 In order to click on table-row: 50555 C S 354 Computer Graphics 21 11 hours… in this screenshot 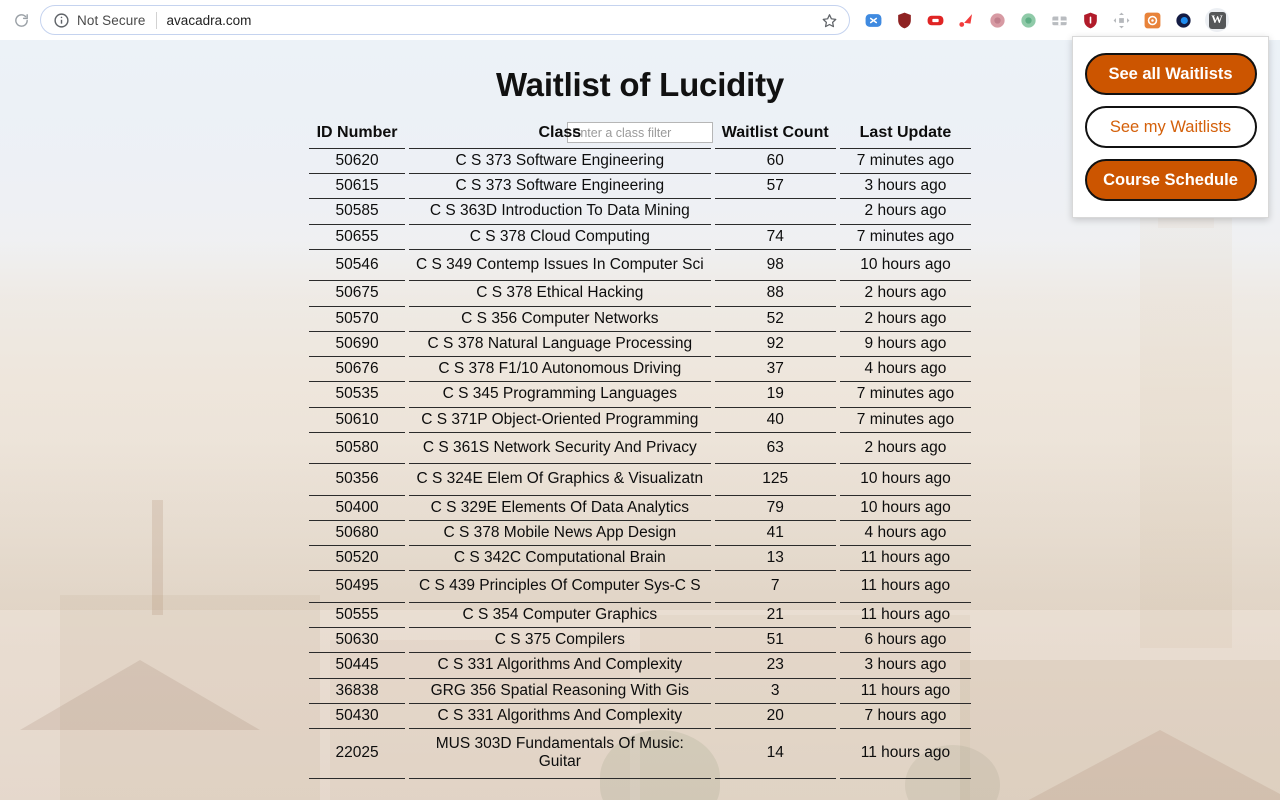, I will do `click(640, 615)`.